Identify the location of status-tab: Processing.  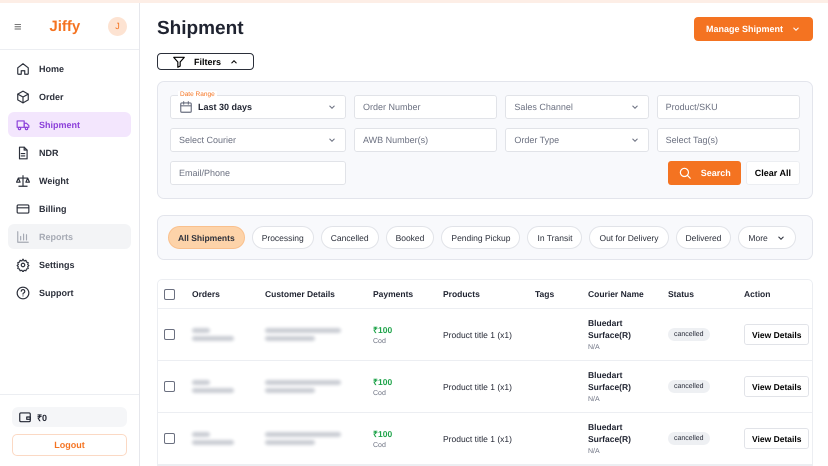
(283, 237).